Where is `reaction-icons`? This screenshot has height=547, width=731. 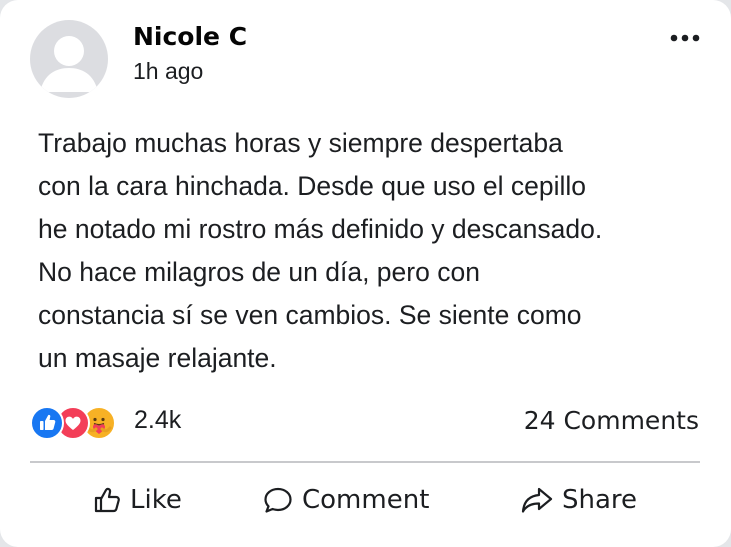
reaction-icons is located at coordinates (73, 423).